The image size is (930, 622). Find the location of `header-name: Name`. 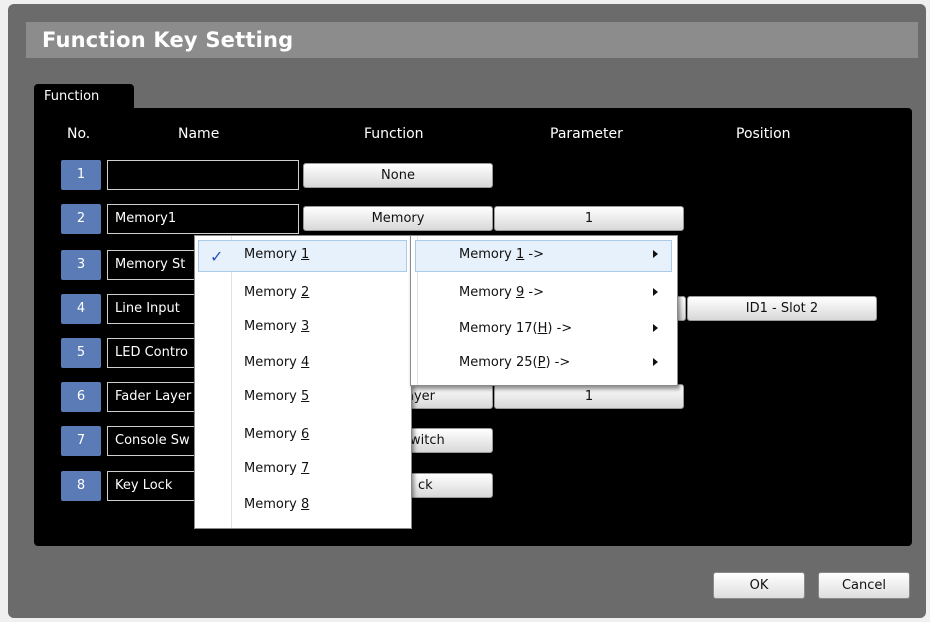

header-name: Name is located at coordinates (199, 134).